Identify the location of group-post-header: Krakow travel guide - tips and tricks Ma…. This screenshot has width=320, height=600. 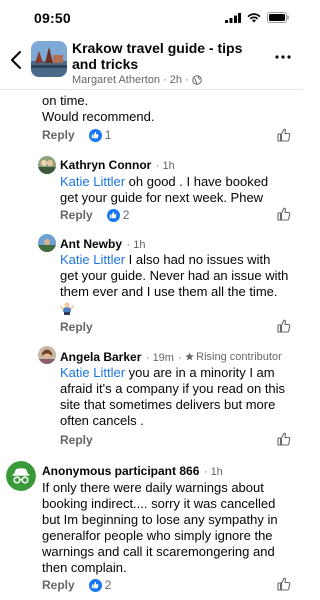
(151, 62).